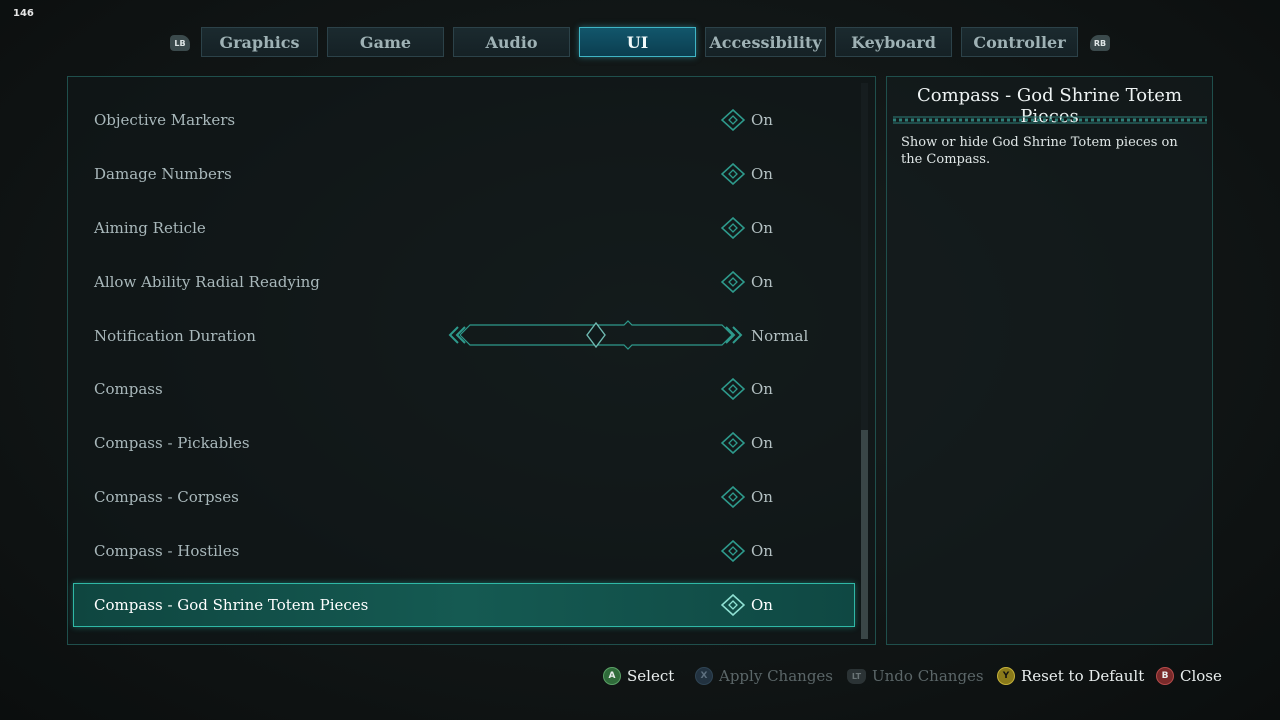  Describe the element at coordinates (172, 443) in the screenshot. I see `setting-label: Compass - Pickables` at that location.